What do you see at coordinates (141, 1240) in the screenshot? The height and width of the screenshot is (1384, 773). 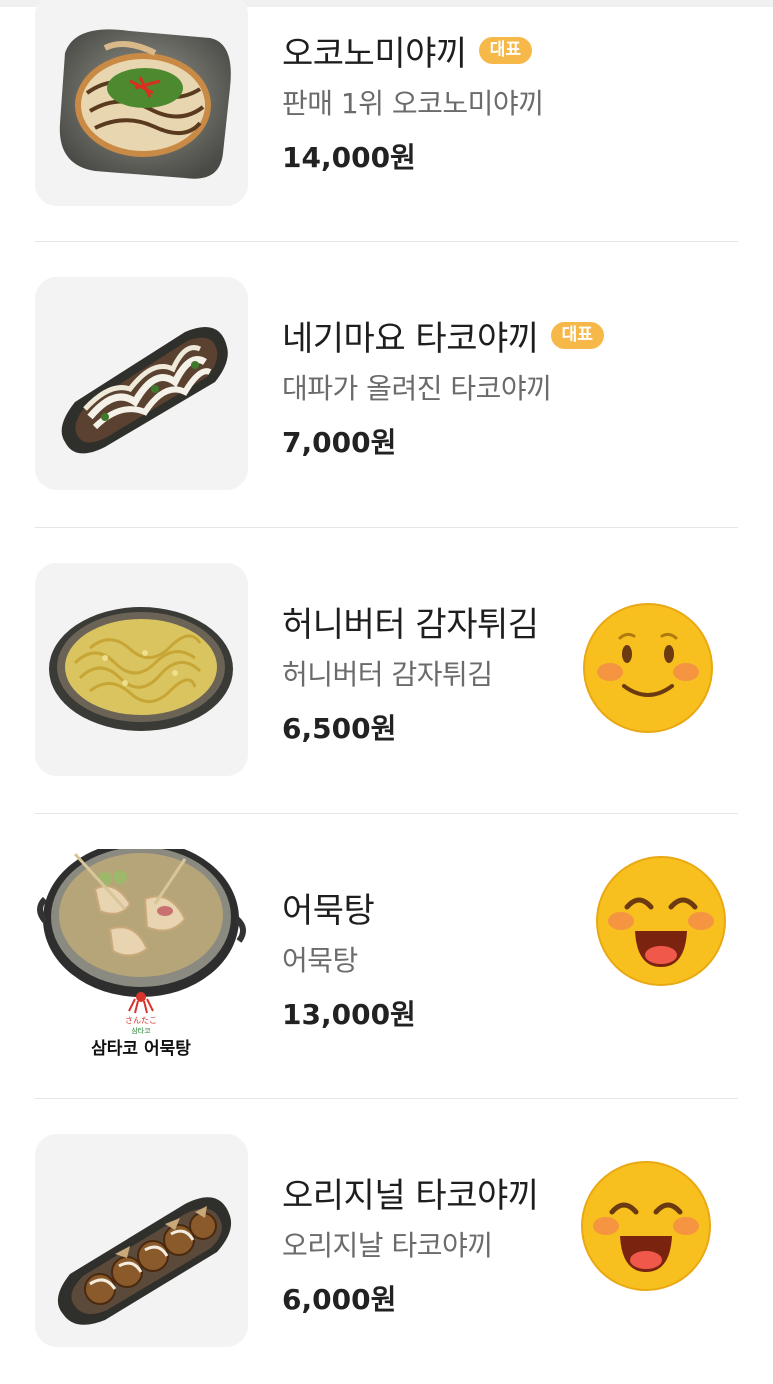 I see `original-takoyaki-photo` at bounding box center [141, 1240].